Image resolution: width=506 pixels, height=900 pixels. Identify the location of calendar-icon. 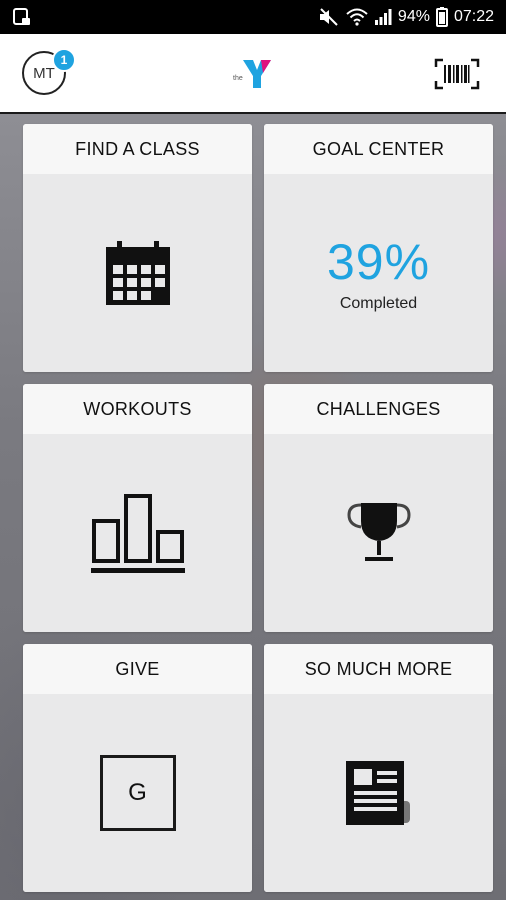
(137, 273).